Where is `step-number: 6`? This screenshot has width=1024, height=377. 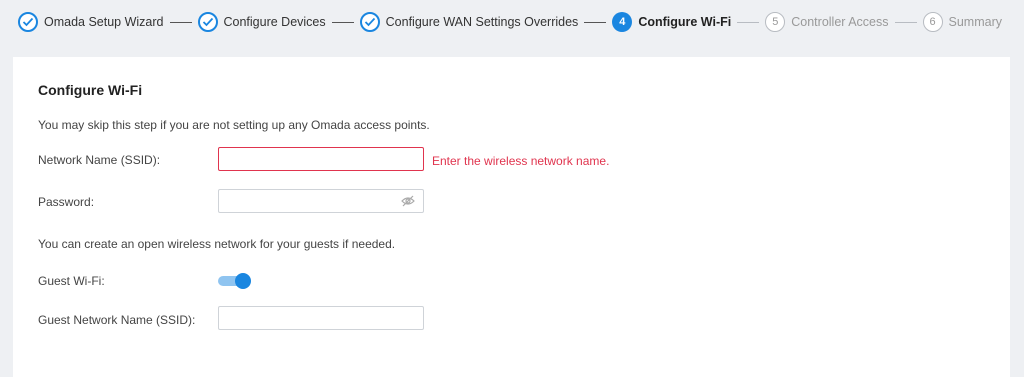
step-number: 6 is located at coordinates (932, 22).